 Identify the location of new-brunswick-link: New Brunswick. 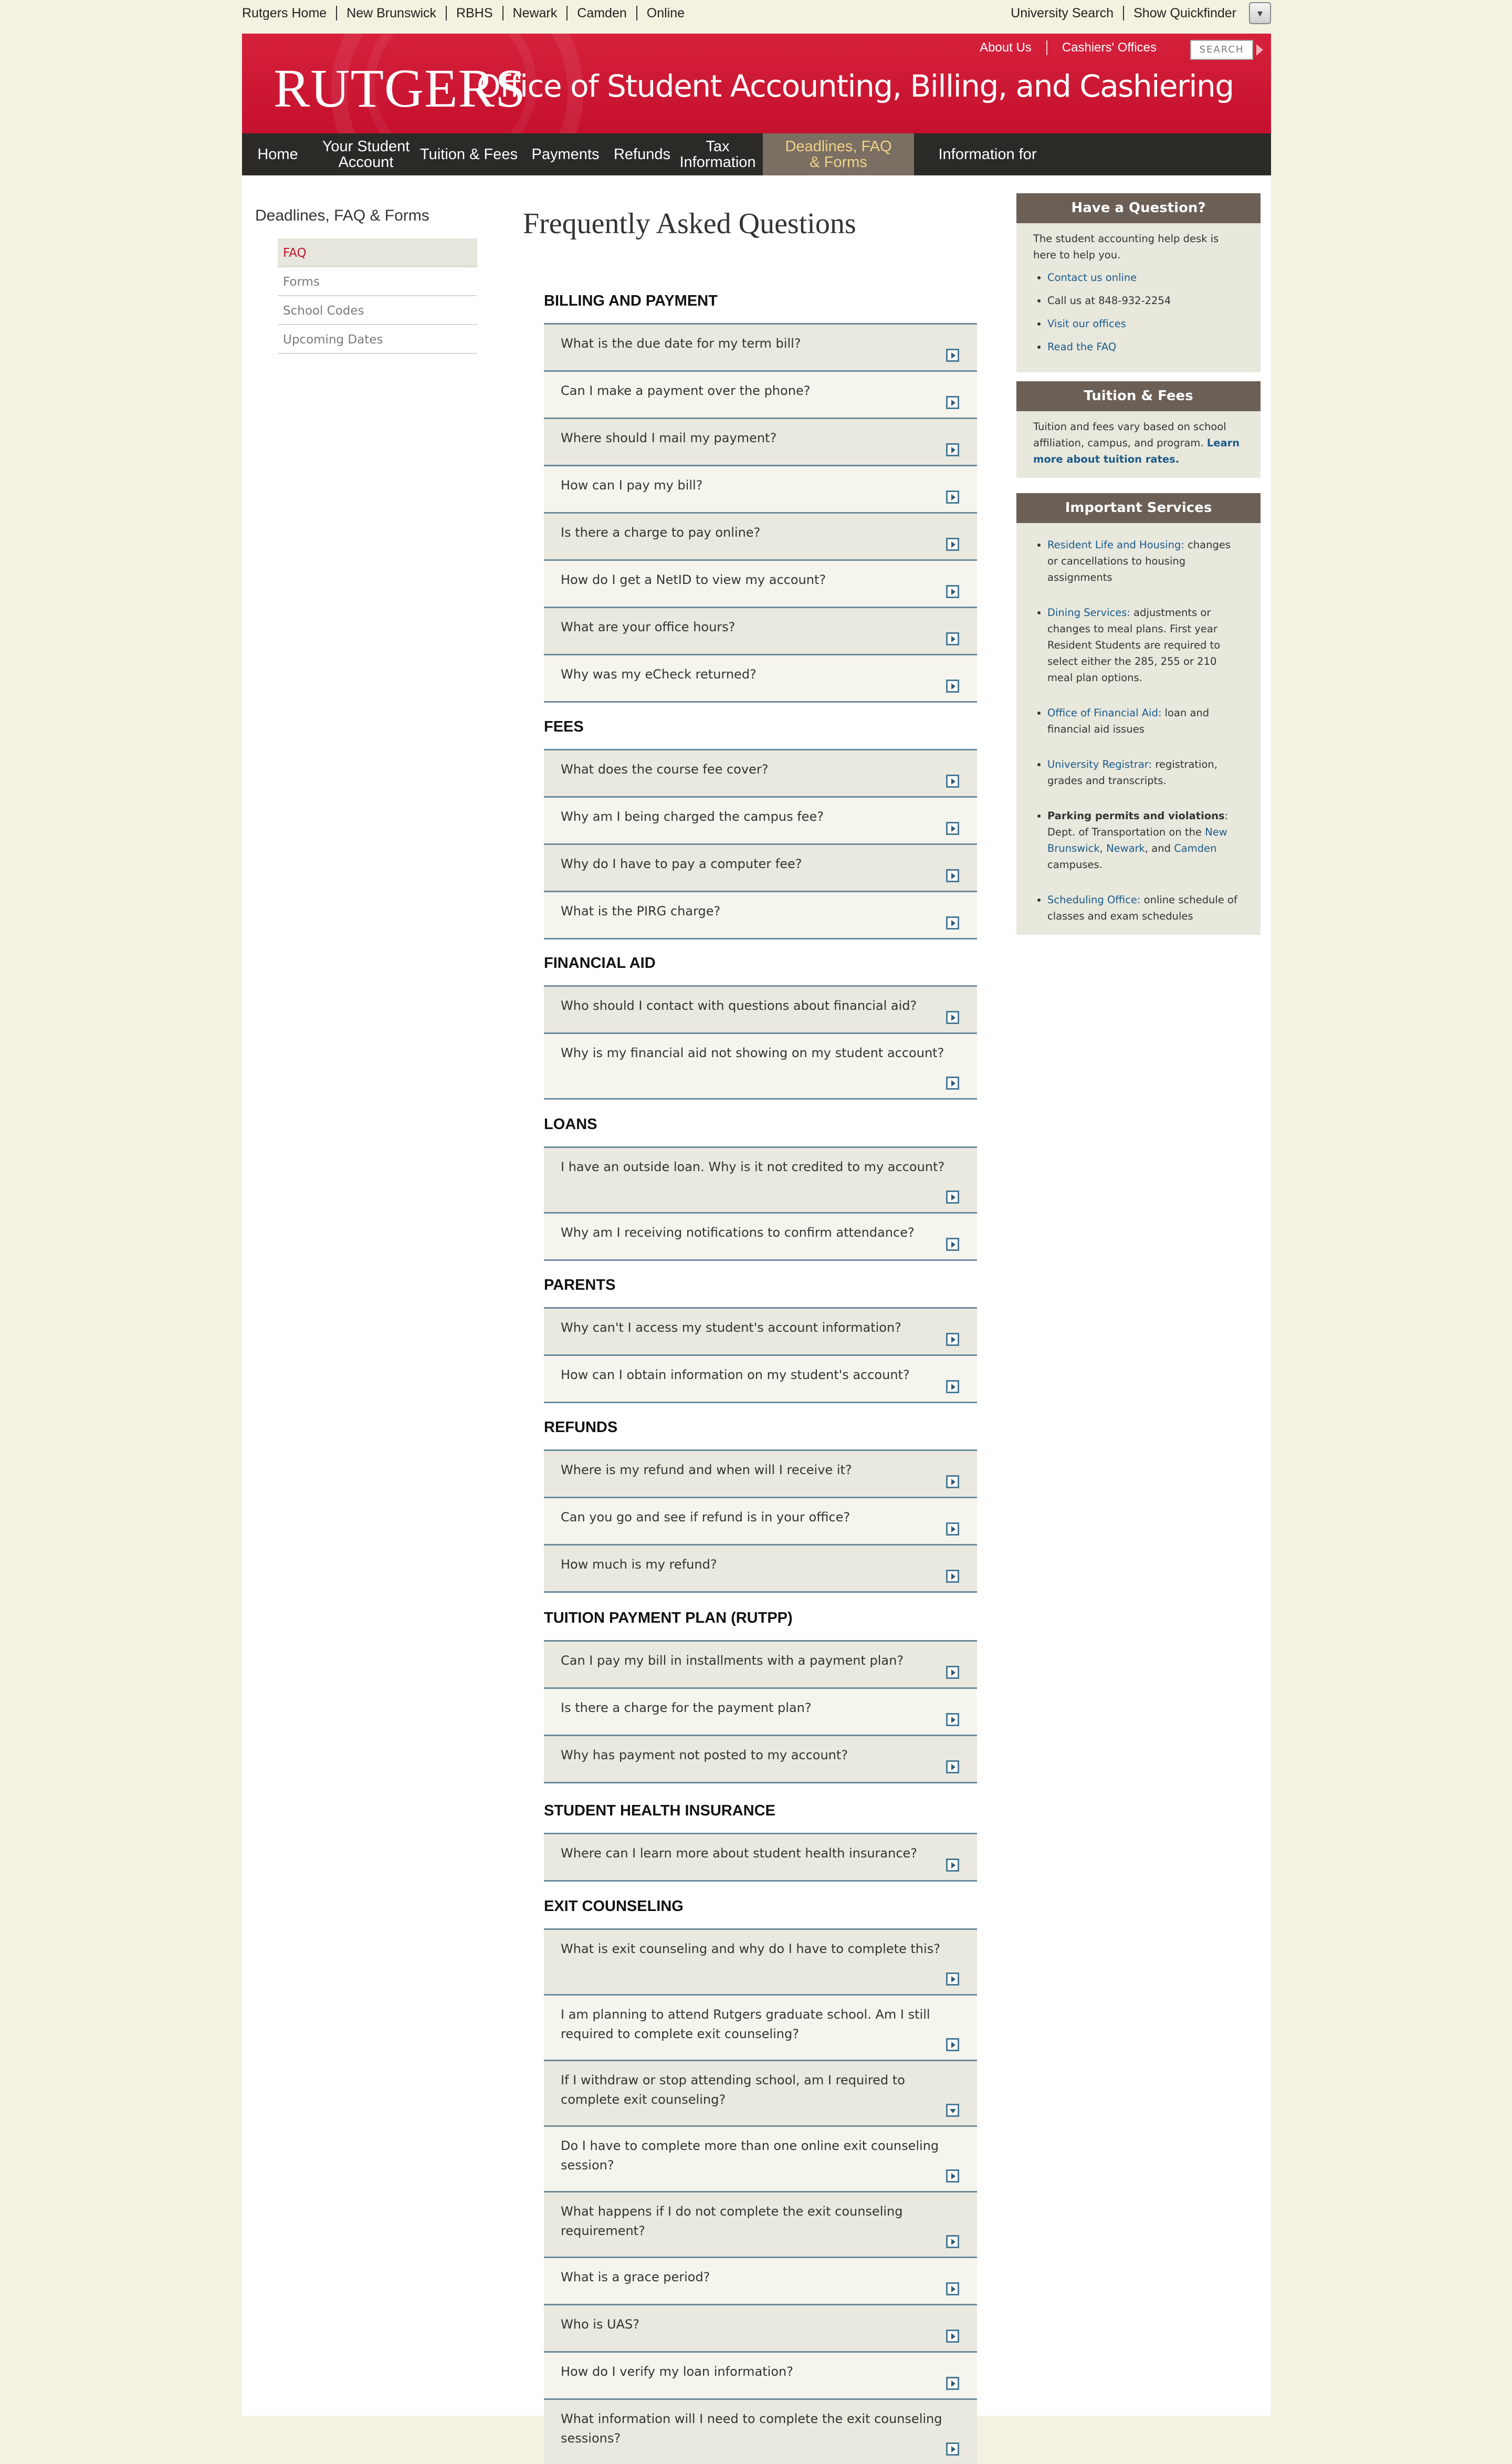
(391, 13).